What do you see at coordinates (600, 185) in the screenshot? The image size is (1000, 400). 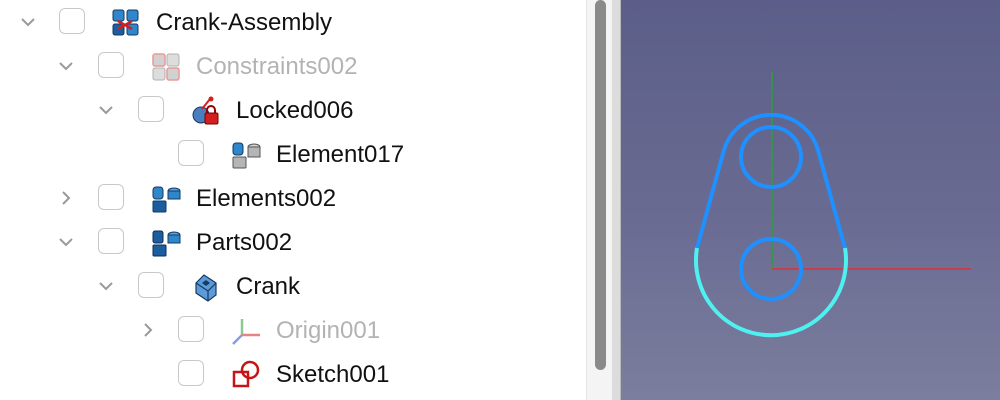 I see `scrollbar-thumb` at bounding box center [600, 185].